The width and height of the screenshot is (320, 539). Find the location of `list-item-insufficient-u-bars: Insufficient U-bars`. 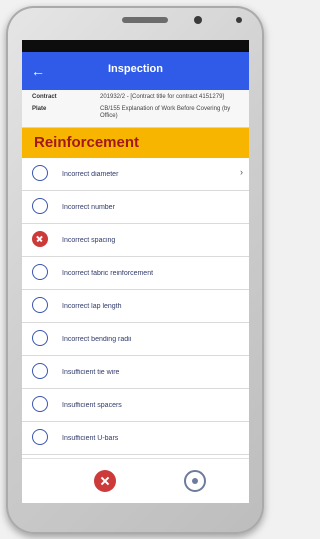

list-item-insufficient-u-bars: Insufficient U-bars is located at coordinates (135, 438).